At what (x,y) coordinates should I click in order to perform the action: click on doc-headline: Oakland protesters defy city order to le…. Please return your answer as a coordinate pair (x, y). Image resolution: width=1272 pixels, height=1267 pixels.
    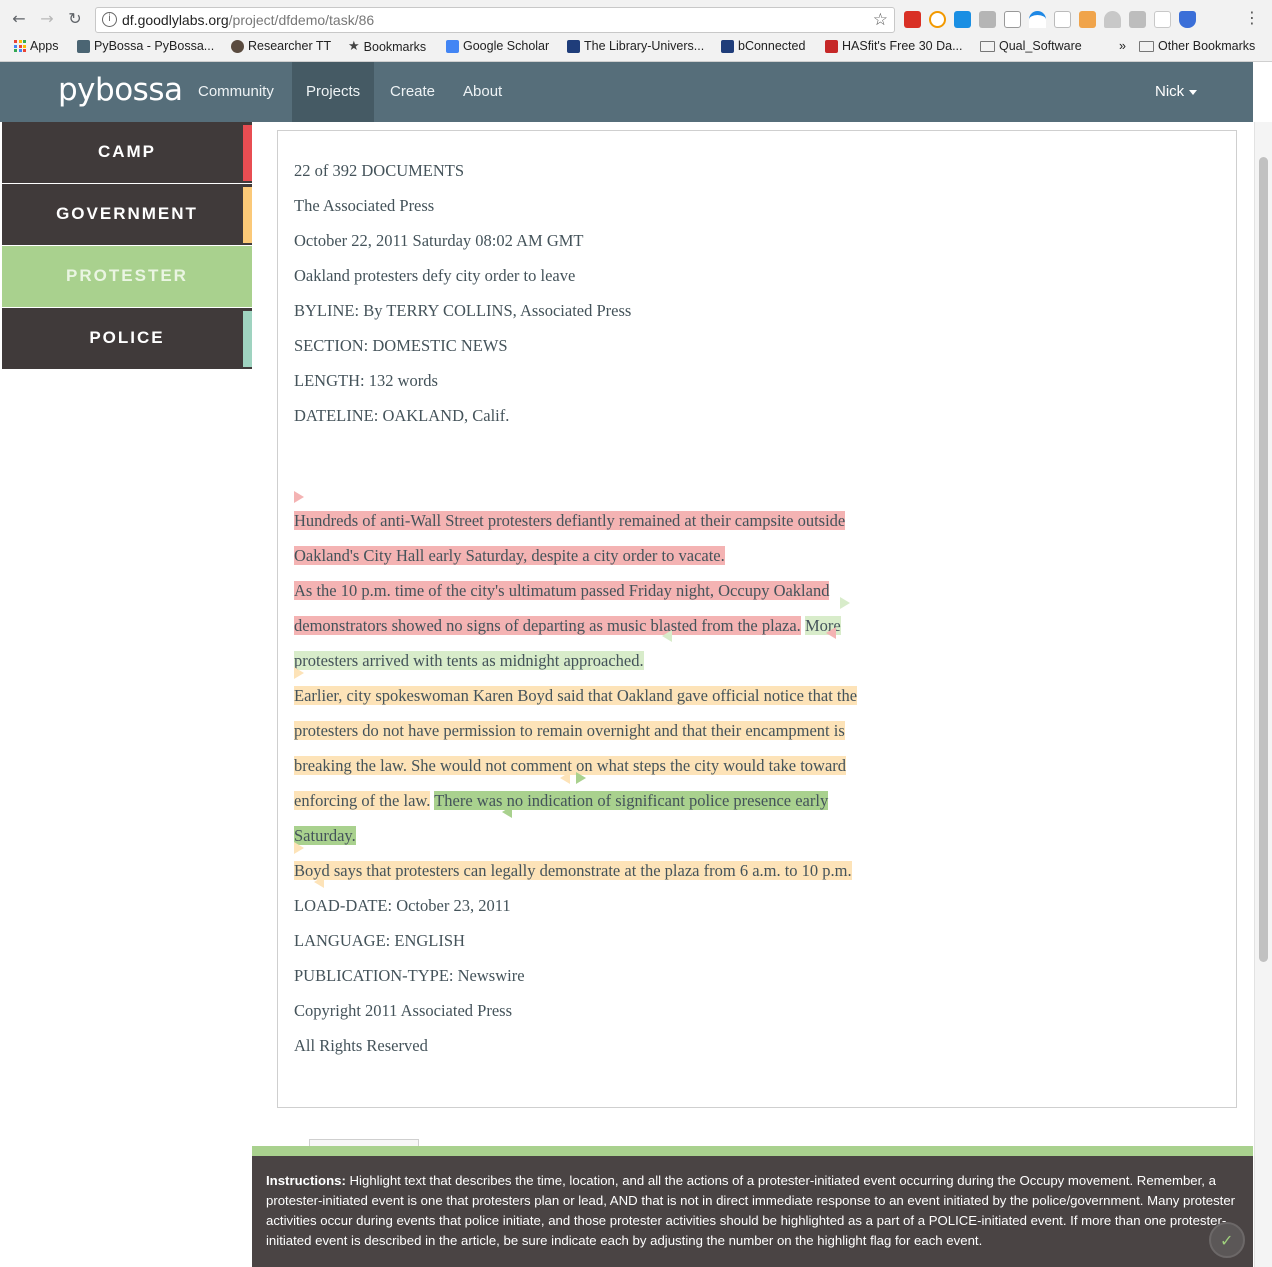
    Looking at the image, I should click on (435, 275).